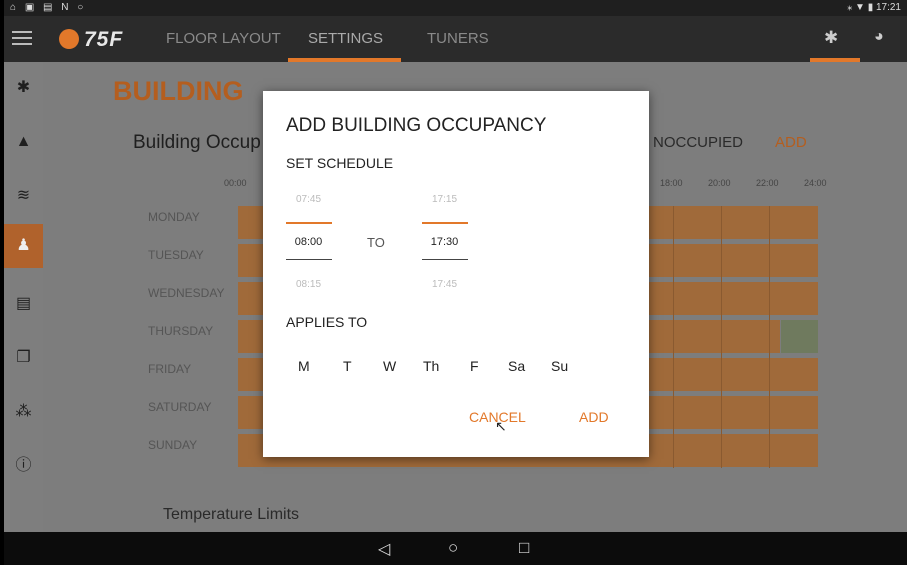 This screenshot has width=907, height=565. Describe the element at coordinates (308, 199) in the screenshot. I see `start-time-prev: 07:45` at that location.